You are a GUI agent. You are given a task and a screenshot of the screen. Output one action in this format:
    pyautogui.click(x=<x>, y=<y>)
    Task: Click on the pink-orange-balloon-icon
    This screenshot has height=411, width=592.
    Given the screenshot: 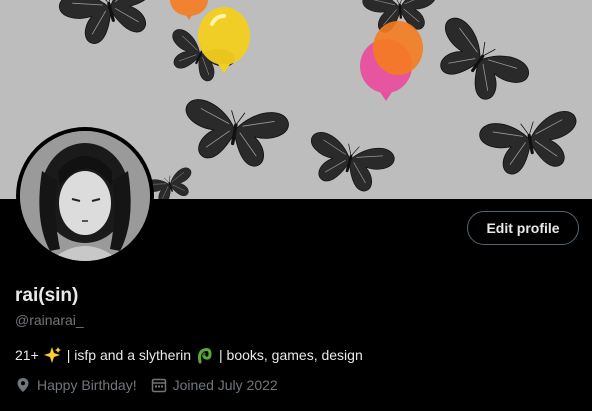 What is the action you would take?
    pyautogui.click(x=391, y=61)
    